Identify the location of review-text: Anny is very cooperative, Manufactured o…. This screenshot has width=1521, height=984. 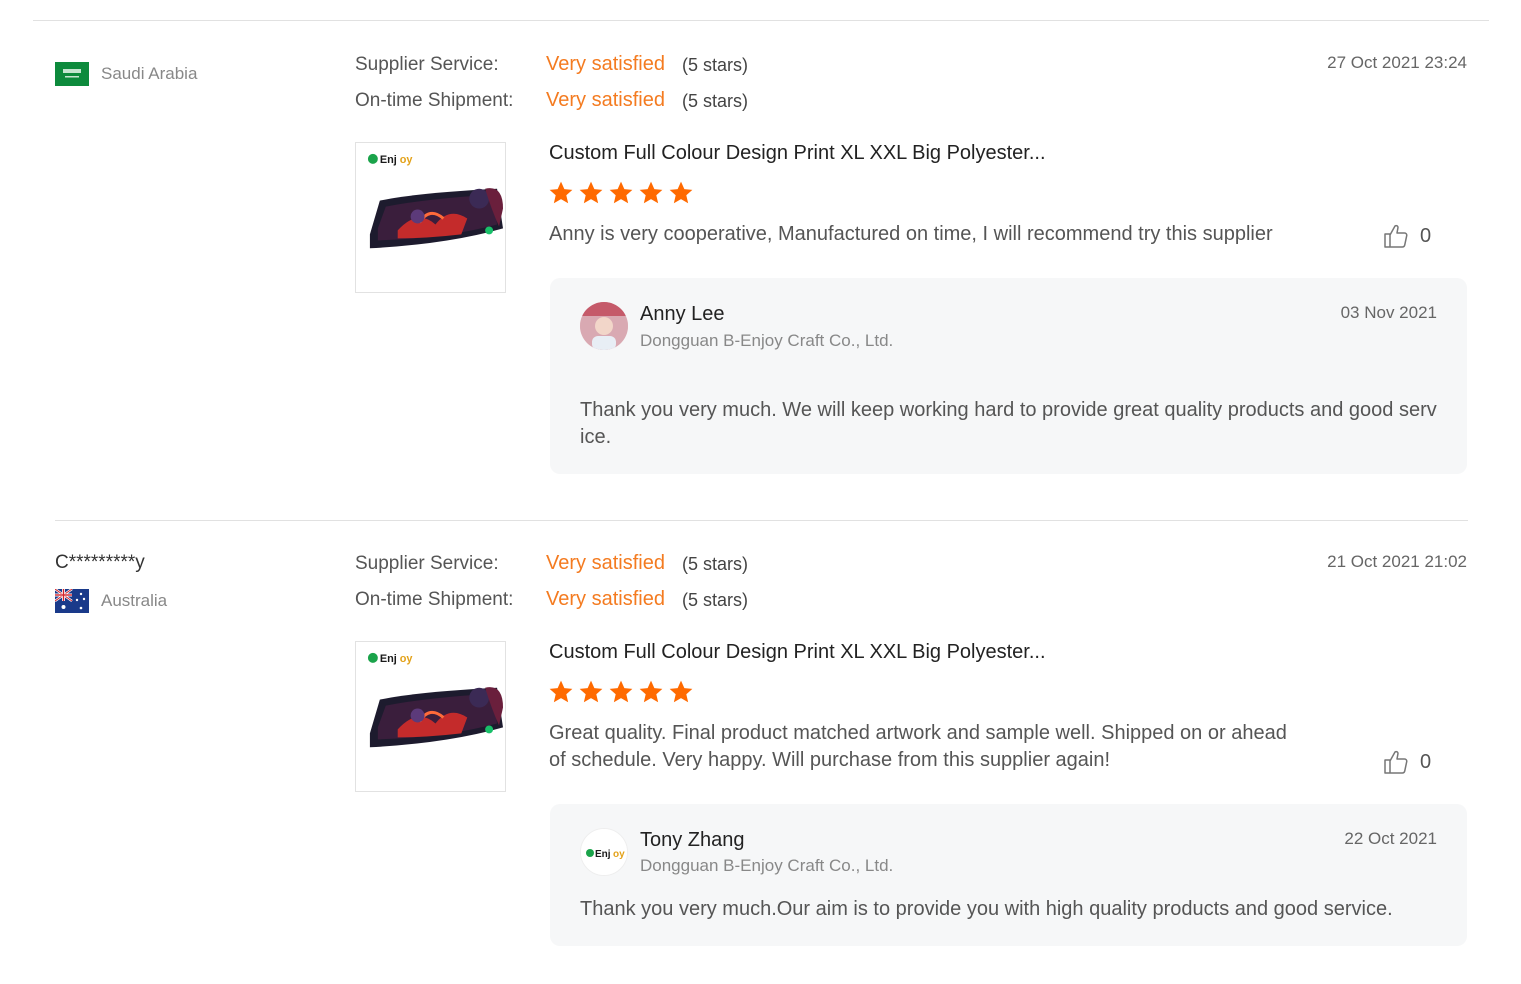
(911, 234).